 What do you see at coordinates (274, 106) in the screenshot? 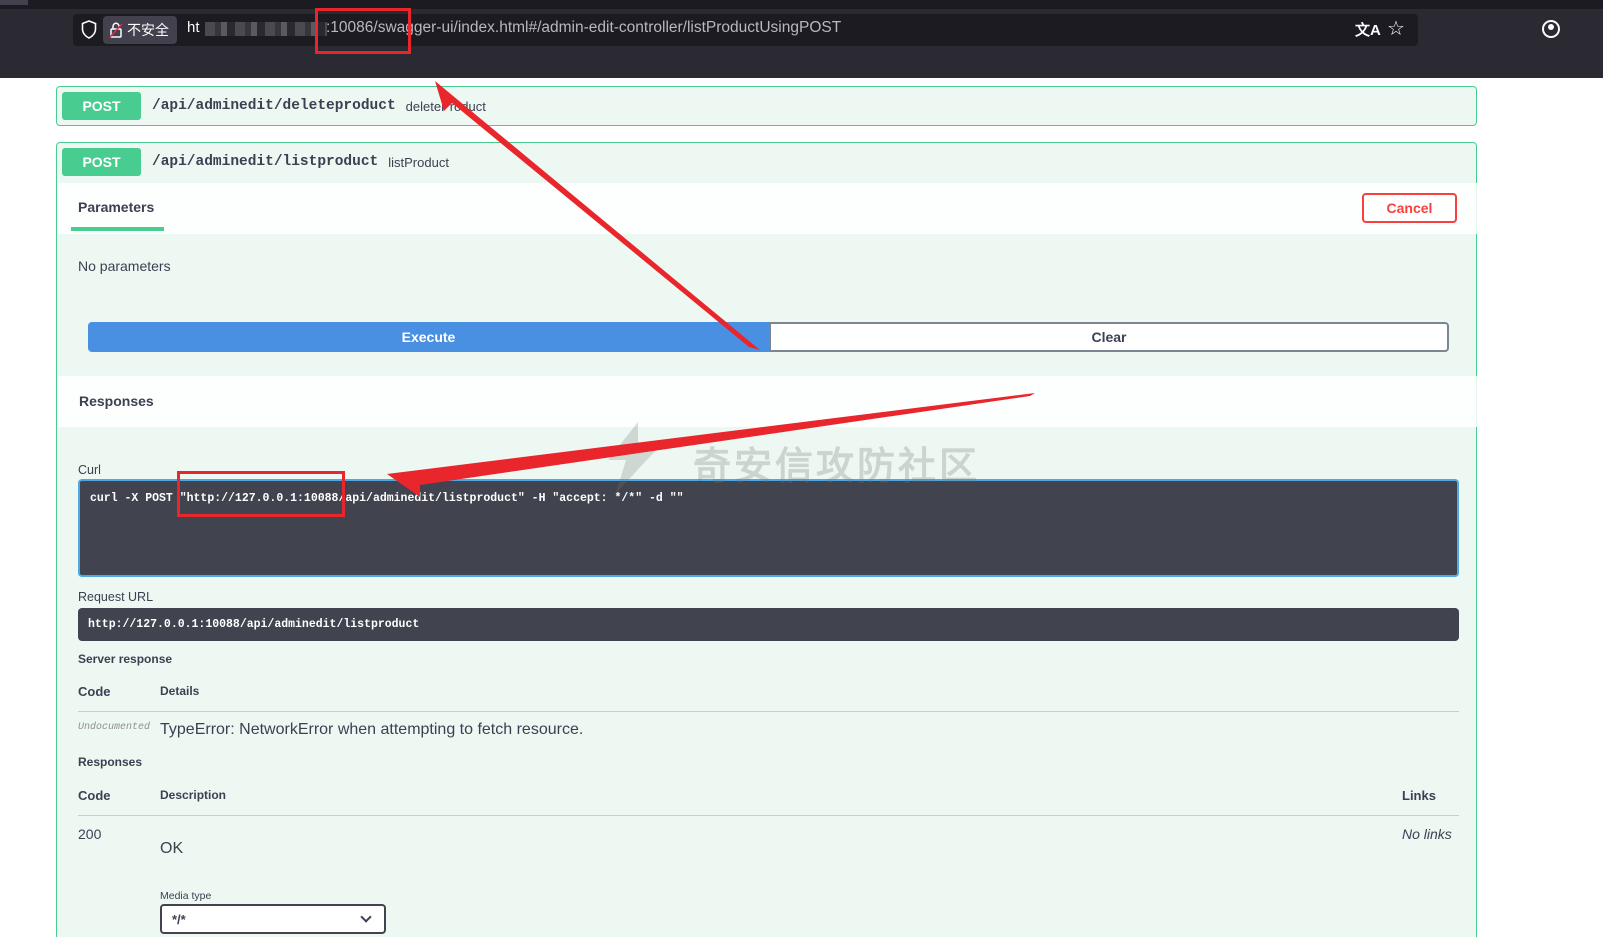
I see `operation-path: /api/adminedit/deleteproduct` at bounding box center [274, 106].